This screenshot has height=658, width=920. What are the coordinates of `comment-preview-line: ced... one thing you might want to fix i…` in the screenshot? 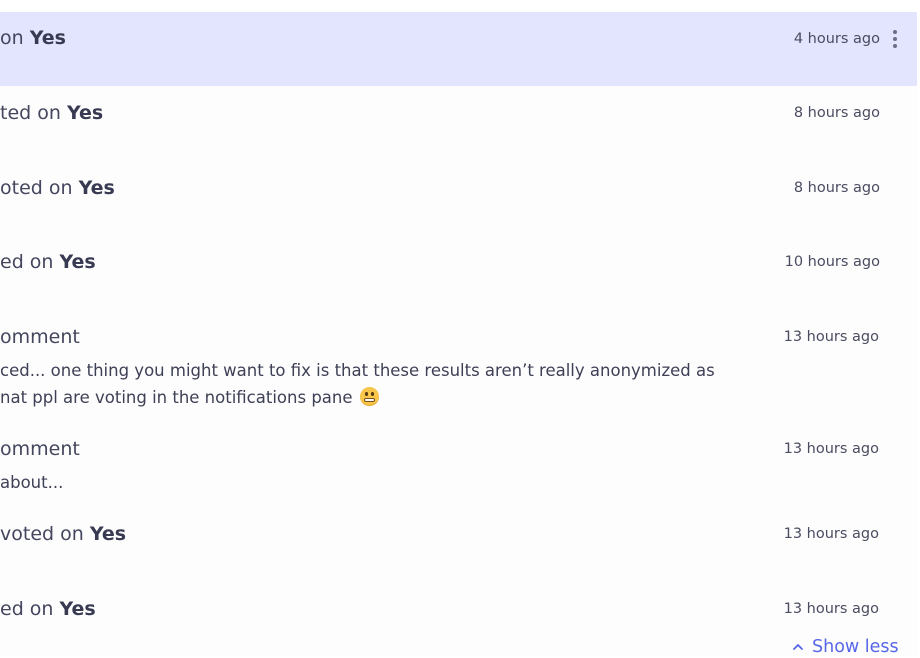 It's located at (357, 370).